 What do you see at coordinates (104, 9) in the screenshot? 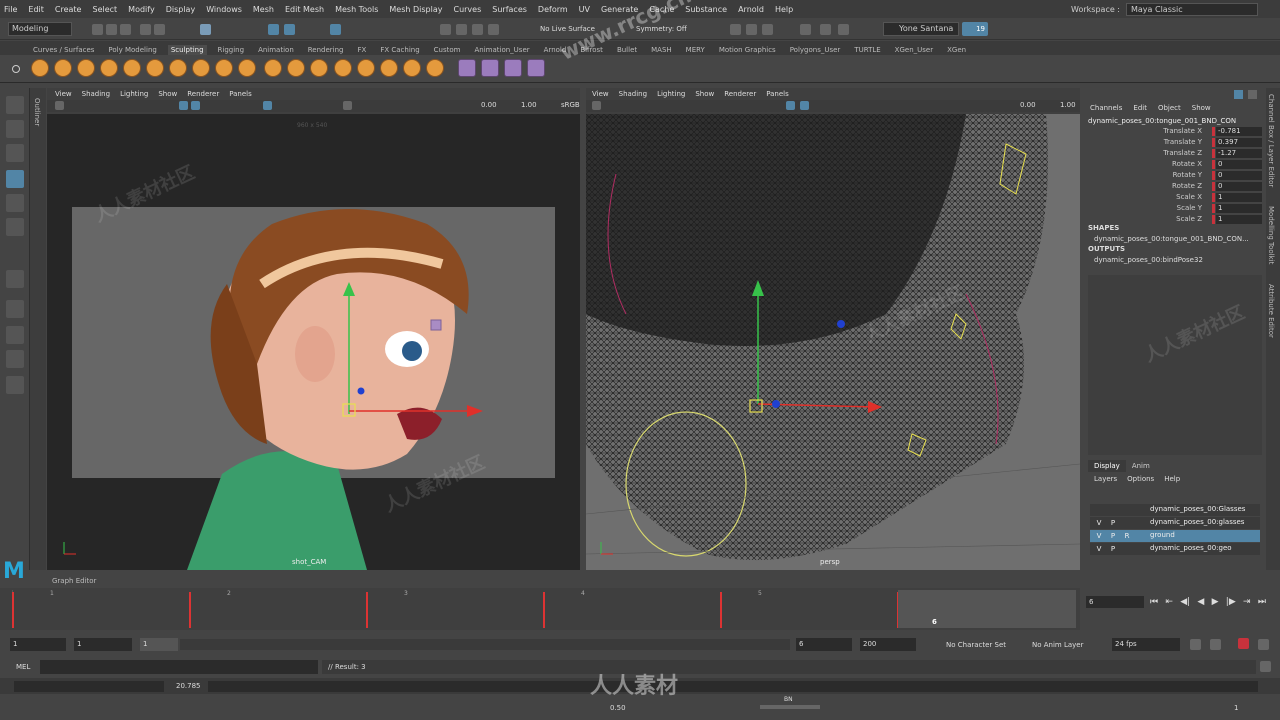
I see `menu-select: Select` at bounding box center [104, 9].